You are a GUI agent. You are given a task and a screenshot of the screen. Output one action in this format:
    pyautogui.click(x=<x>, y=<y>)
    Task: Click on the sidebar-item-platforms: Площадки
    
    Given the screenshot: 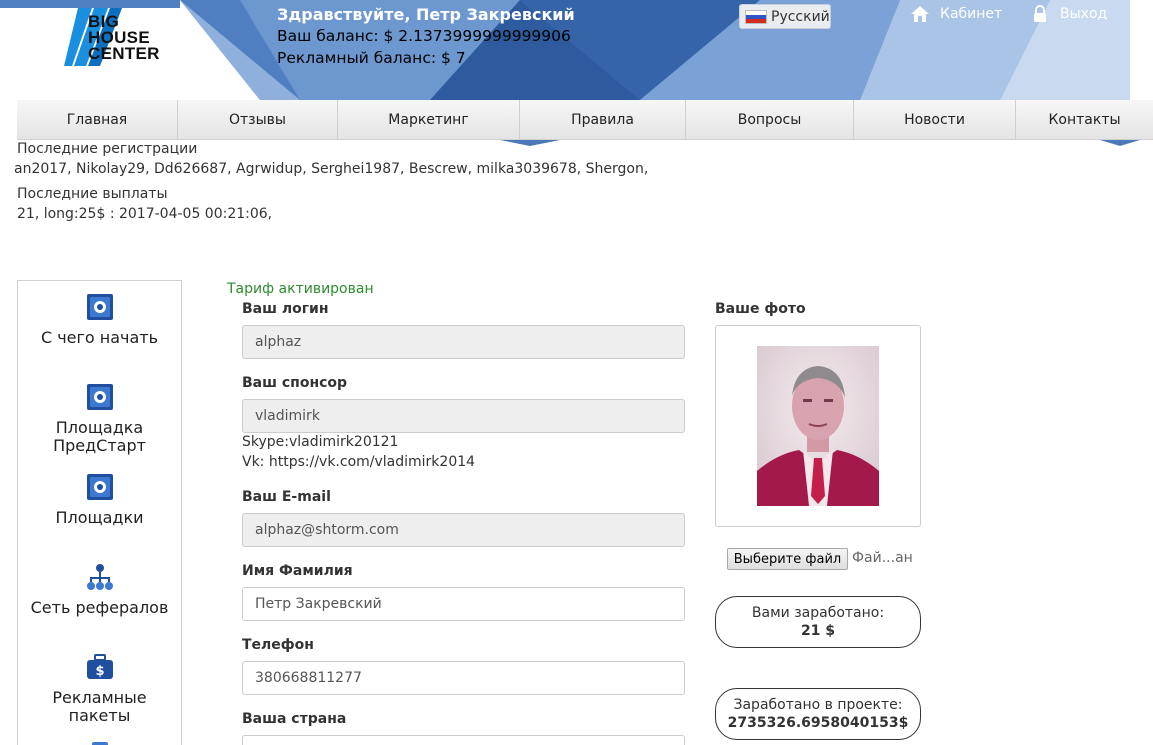 What is the action you would take?
    pyautogui.click(x=99, y=500)
    